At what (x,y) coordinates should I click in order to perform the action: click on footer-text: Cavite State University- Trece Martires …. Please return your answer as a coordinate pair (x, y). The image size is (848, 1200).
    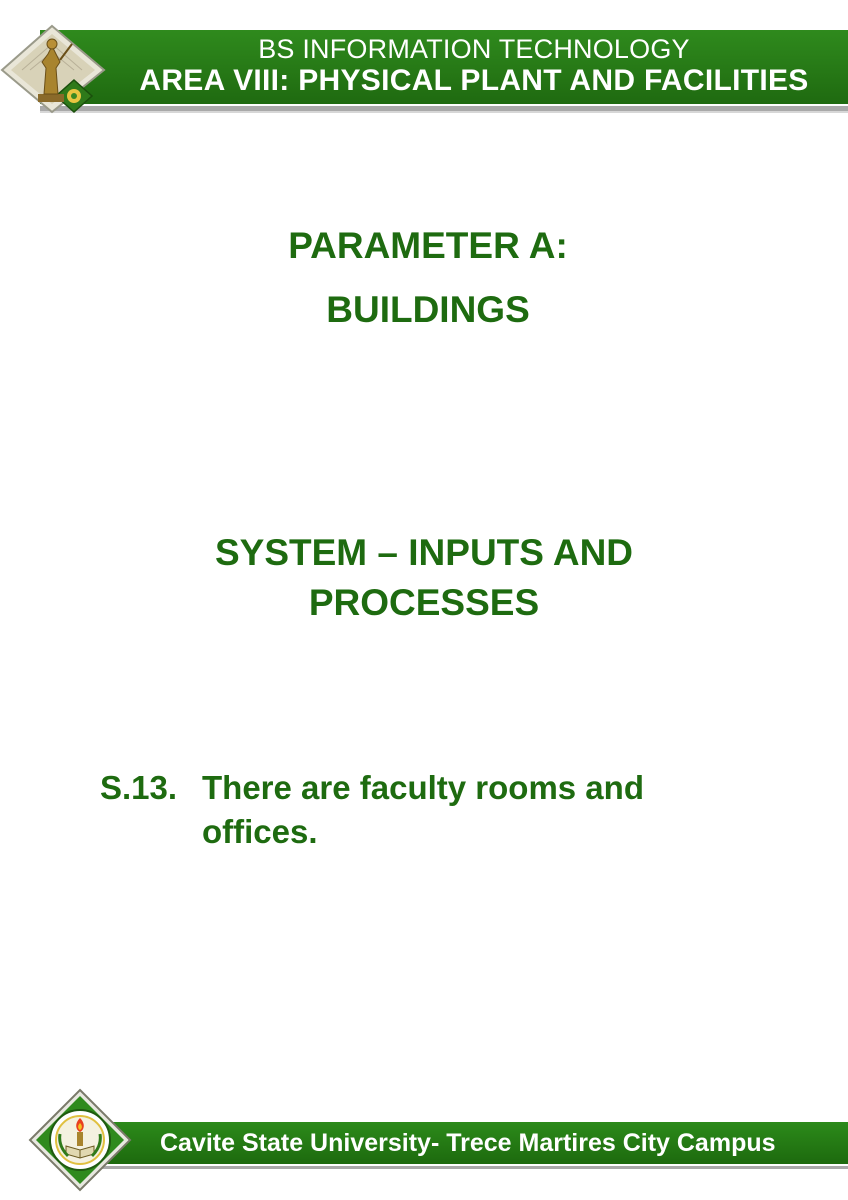
    Looking at the image, I should click on (468, 1143).